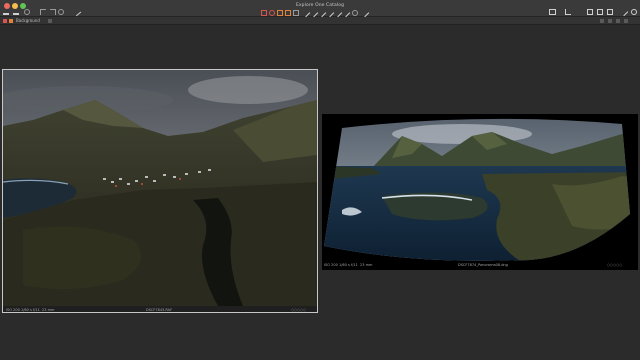  I want to click on app-toolbar: Explore One Catalog, so click(320, 9).